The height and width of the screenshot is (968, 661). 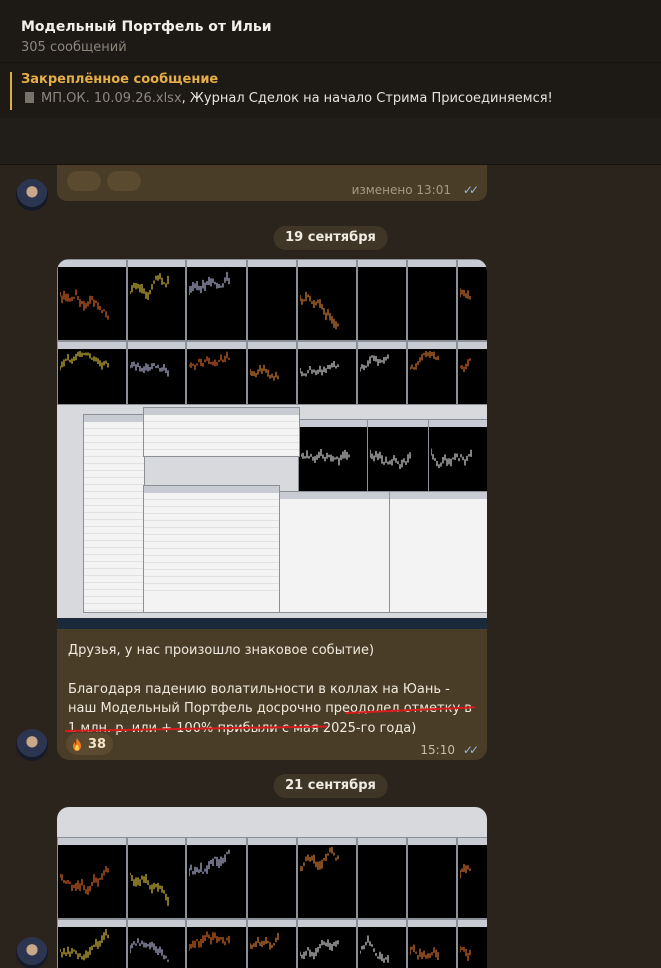 What do you see at coordinates (272, 623) in the screenshot?
I see `screenshot-taskbar` at bounding box center [272, 623].